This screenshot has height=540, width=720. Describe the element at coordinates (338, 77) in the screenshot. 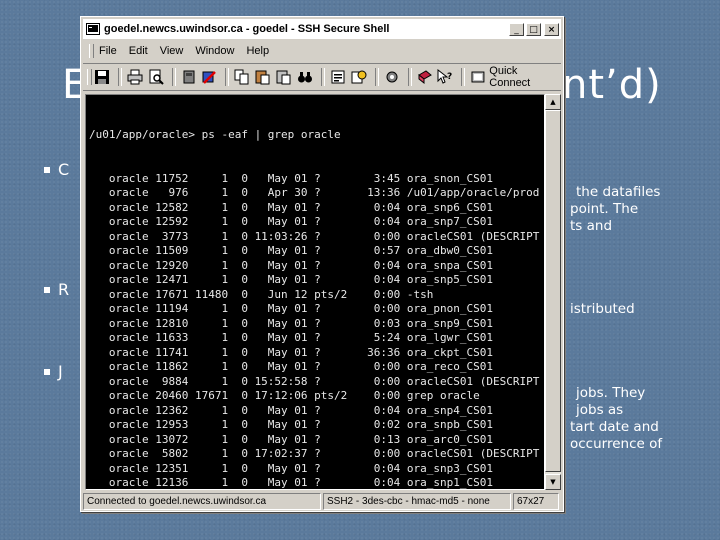

I see `settings-icon` at that location.